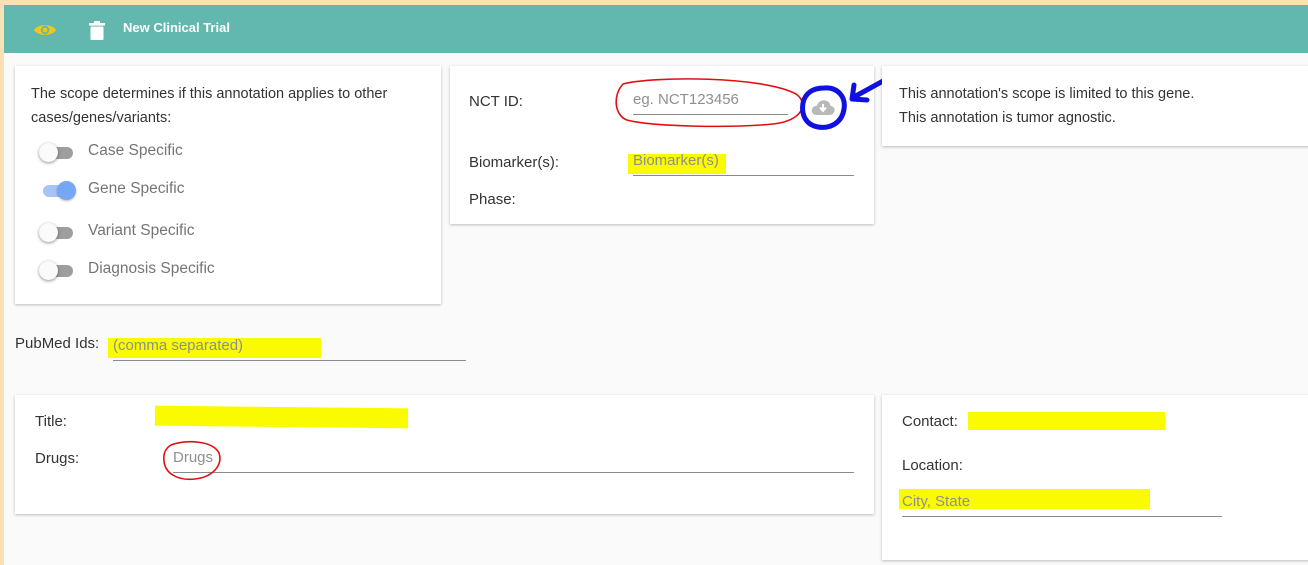 Image resolution: width=1308 pixels, height=565 pixels. Describe the element at coordinates (1066, 421) in the screenshot. I see `contact-highlight` at that location.